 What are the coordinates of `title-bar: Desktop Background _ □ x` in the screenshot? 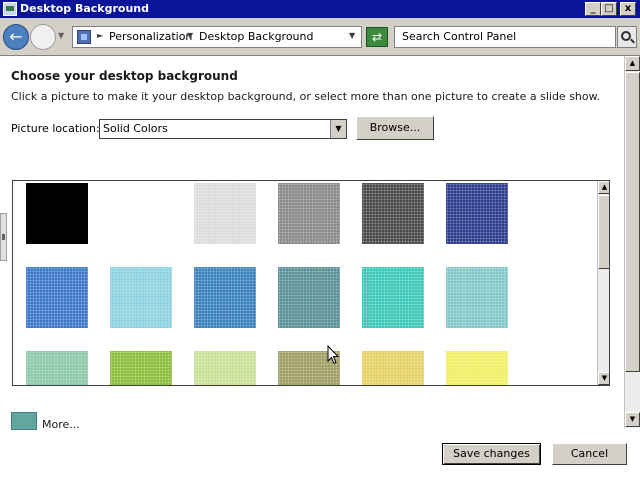 It's located at (320, 9).